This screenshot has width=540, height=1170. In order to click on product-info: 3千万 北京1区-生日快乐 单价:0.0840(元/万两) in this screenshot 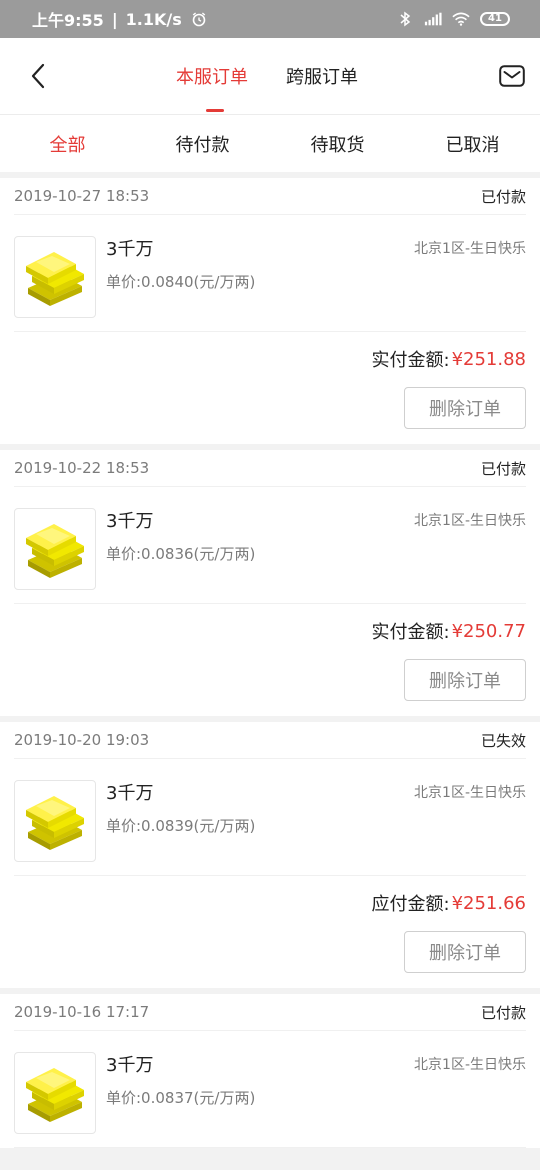, I will do `click(316, 263)`.